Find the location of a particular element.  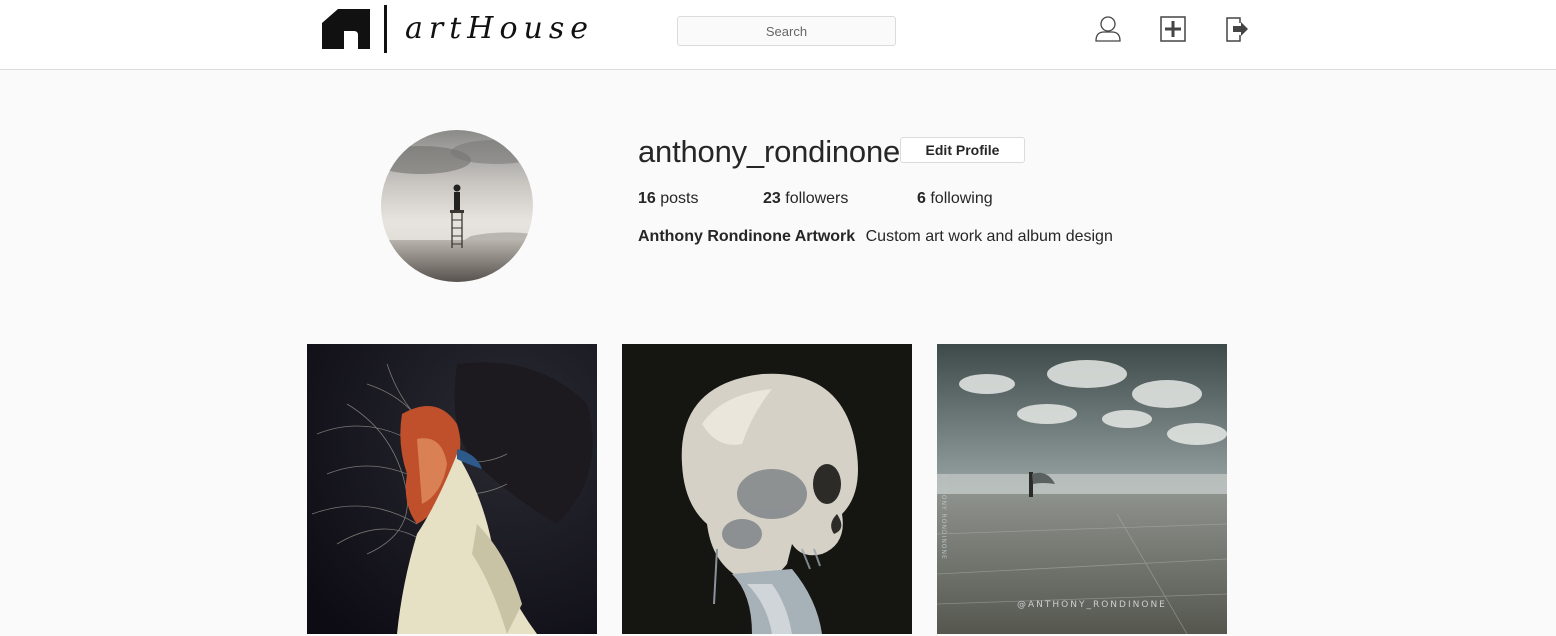

arthouse-logo: artHouse is located at coordinates (458, 29).